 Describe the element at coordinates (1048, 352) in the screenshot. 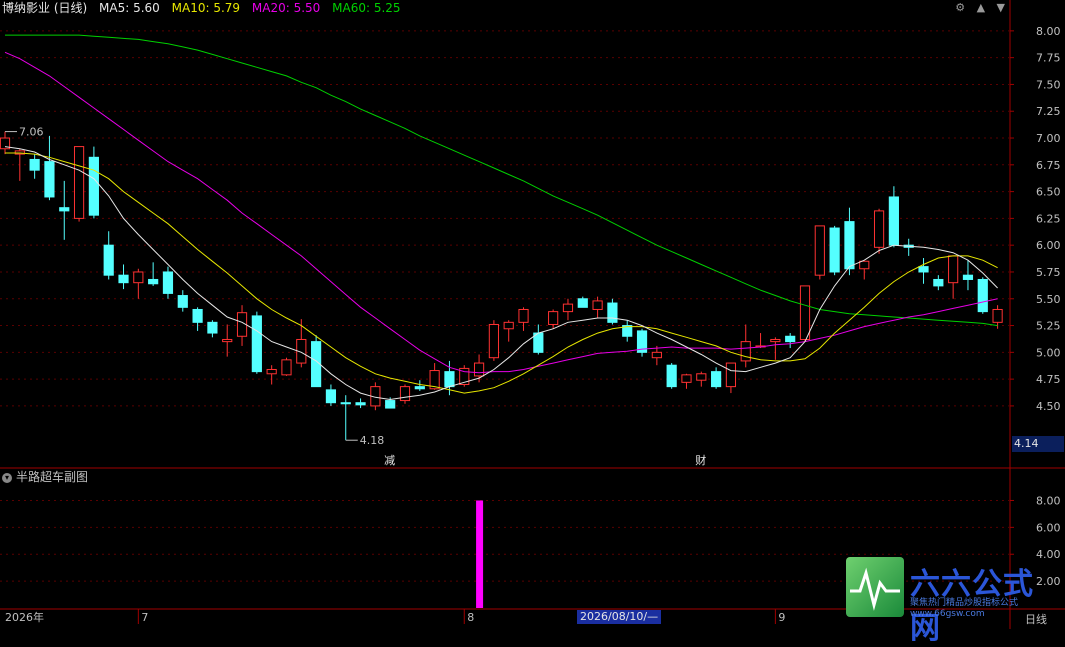

I see `y-tick-label: 5.00` at that location.